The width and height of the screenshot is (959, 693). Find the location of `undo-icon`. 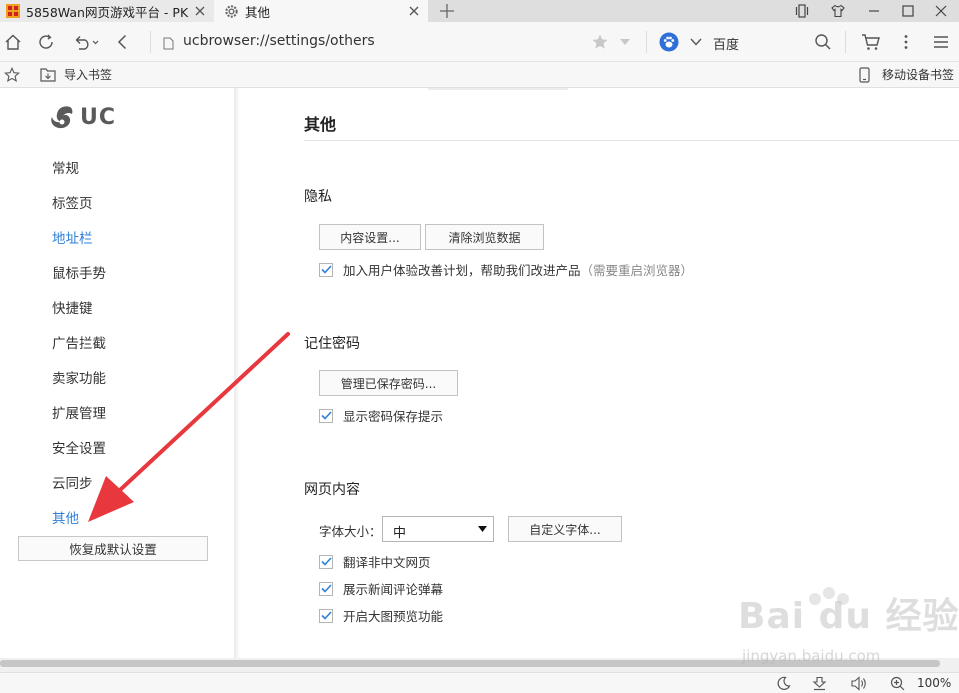

undo-icon is located at coordinates (87, 43).